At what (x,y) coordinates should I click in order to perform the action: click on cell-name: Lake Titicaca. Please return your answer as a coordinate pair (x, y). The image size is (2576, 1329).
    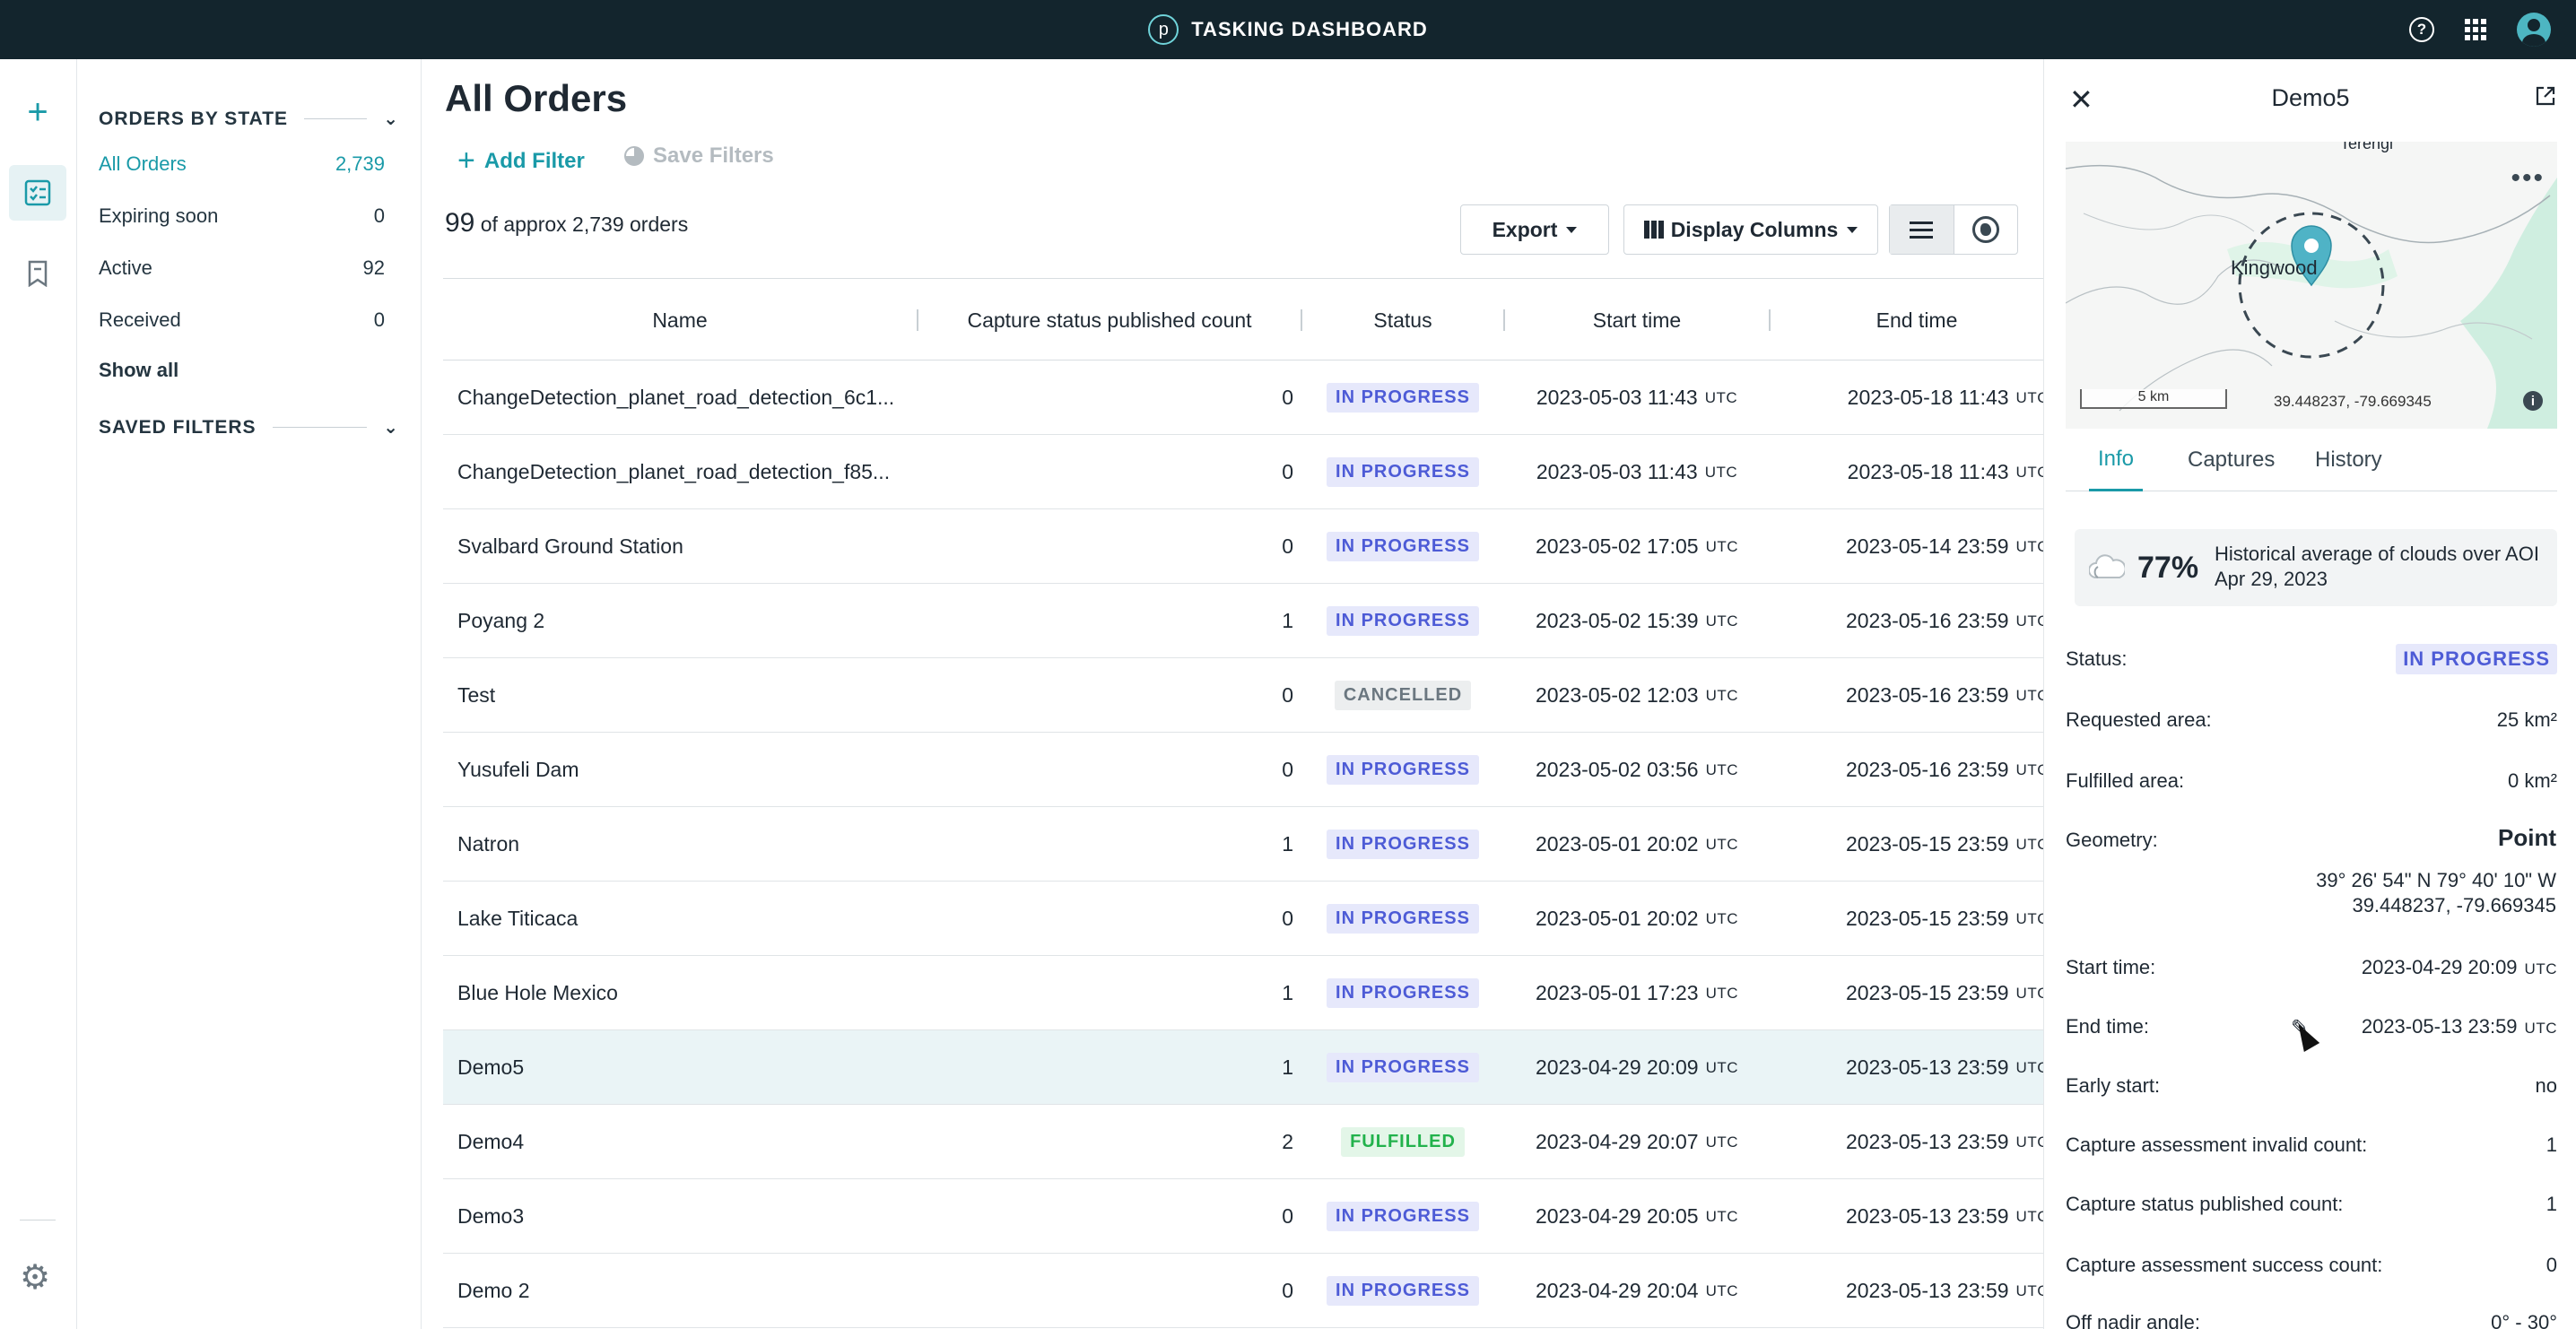
    Looking at the image, I should click on (518, 918).